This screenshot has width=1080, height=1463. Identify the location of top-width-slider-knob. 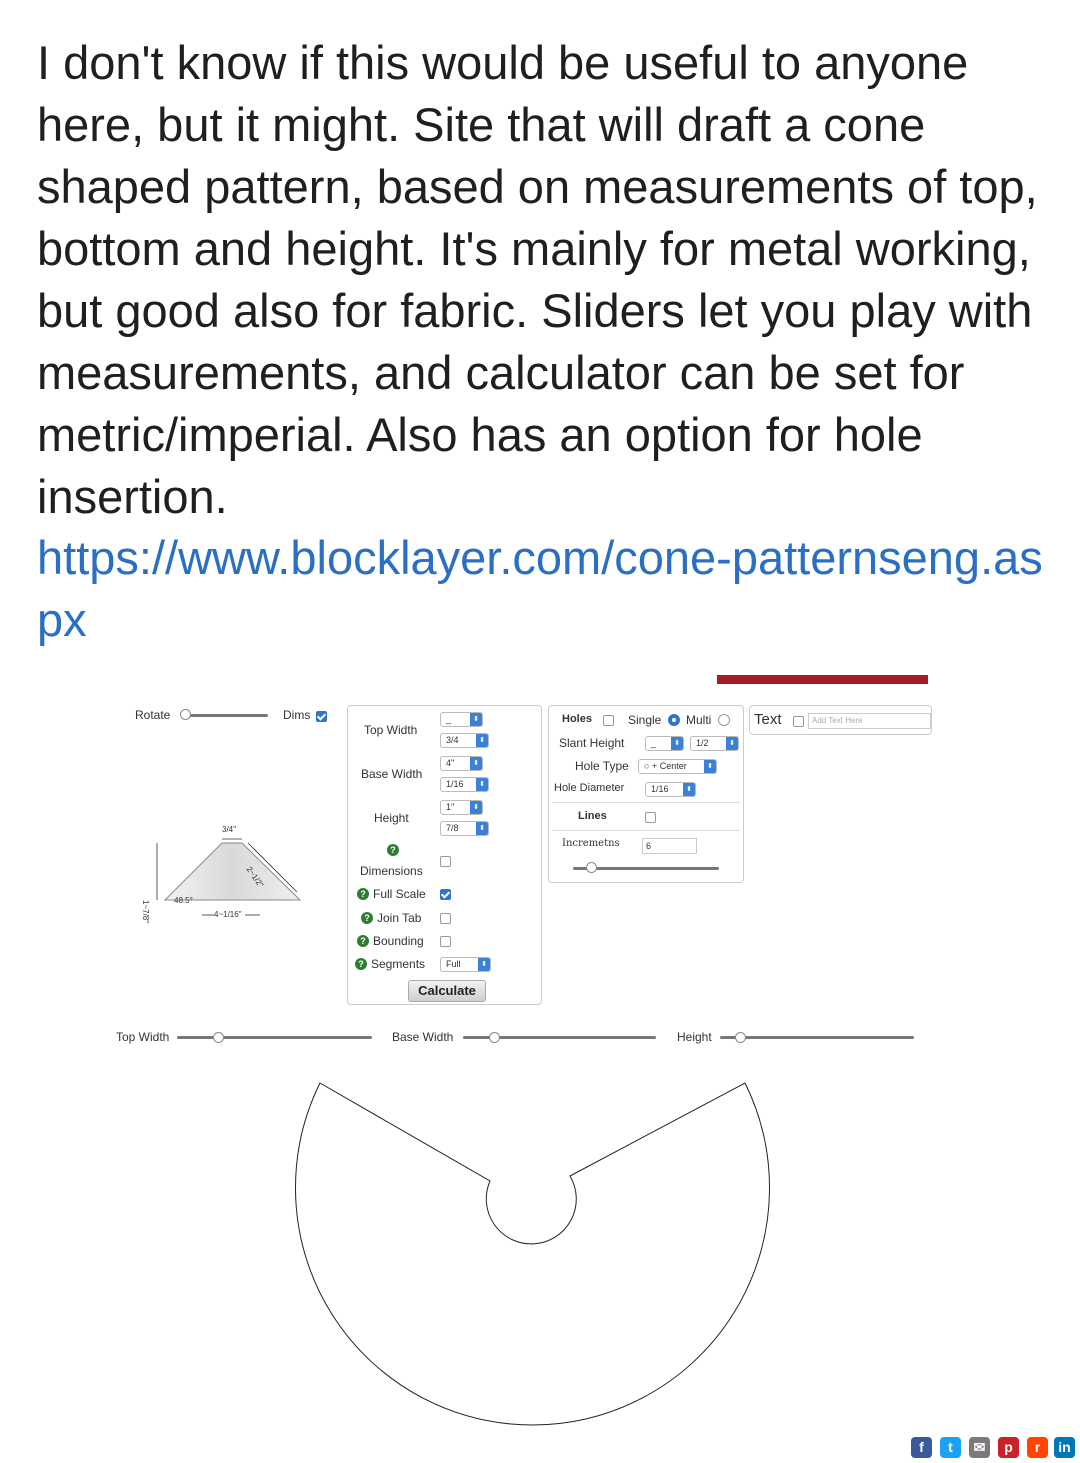
(218, 1037).